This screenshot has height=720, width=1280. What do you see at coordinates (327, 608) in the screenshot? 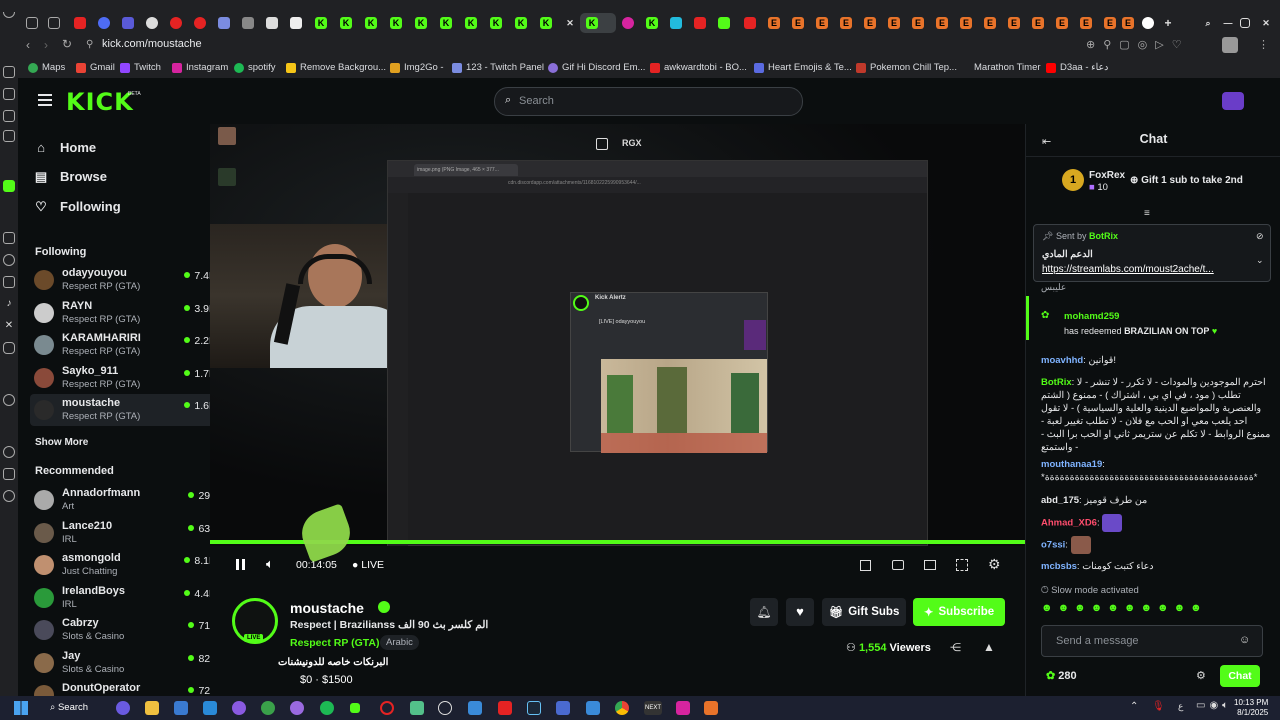
I see `channel-name: moustache` at bounding box center [327, 608].